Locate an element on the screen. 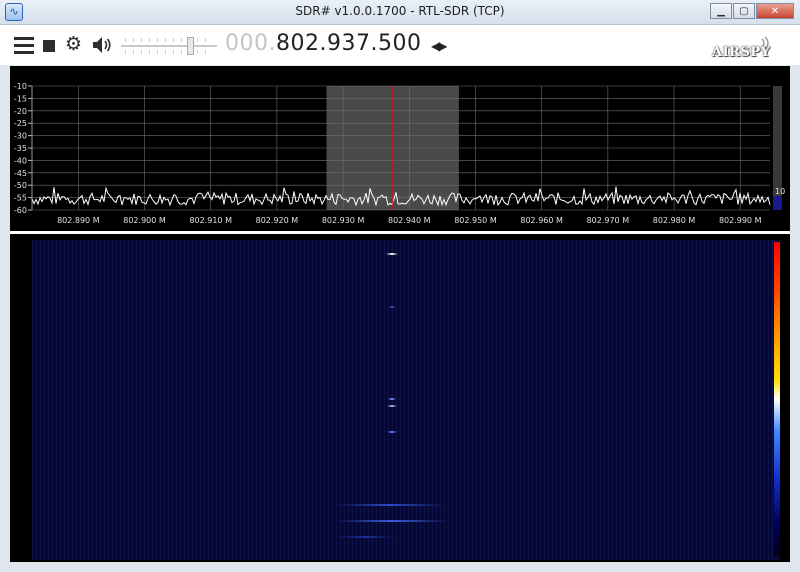  title-bar: ∿ SDR# v1.0.0.1700 - RTL-SDR (TCP) ▁ ▢ ✕ is located at coordinates (400, 12).